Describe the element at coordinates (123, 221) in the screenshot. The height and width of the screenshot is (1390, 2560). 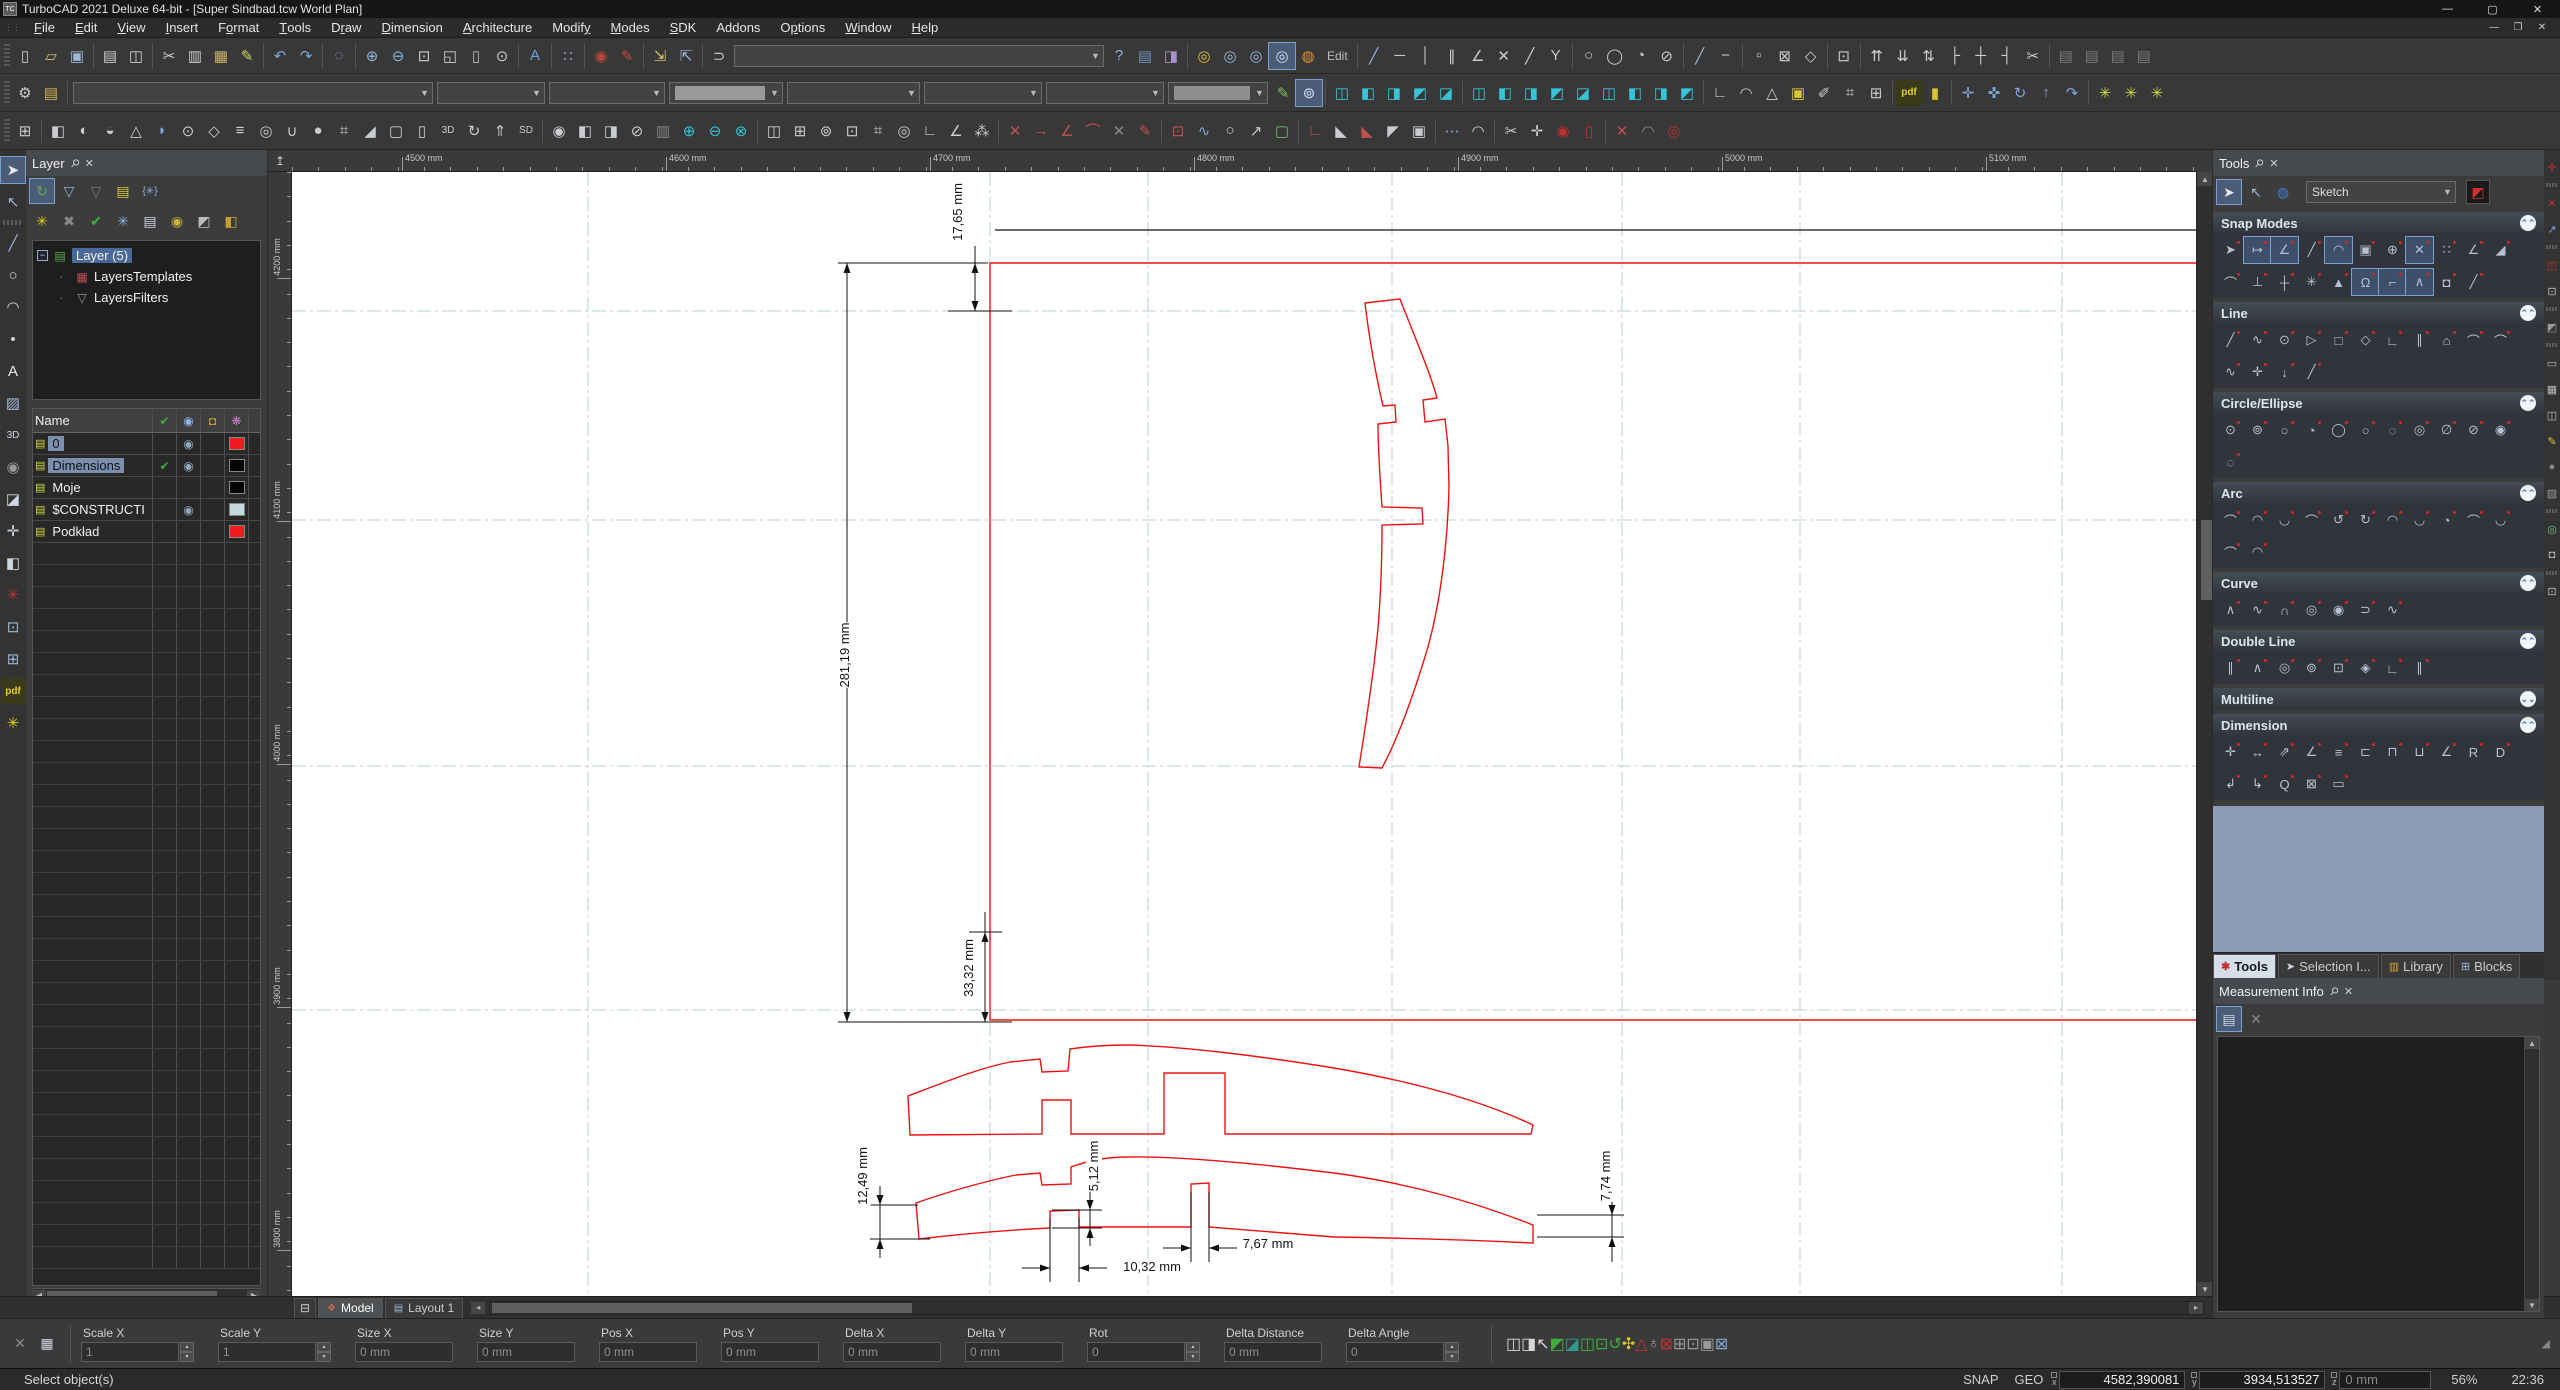
I see `layer-select-icon: ✳` at that location.